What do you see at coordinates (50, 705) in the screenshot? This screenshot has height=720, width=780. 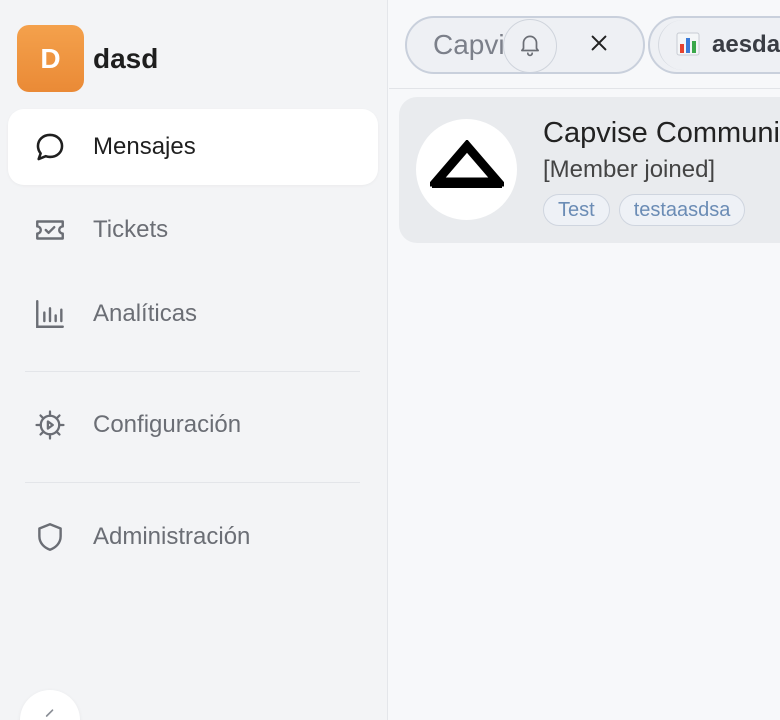 I see `collapse-sidebar-button` at bounding box center [50, 705].